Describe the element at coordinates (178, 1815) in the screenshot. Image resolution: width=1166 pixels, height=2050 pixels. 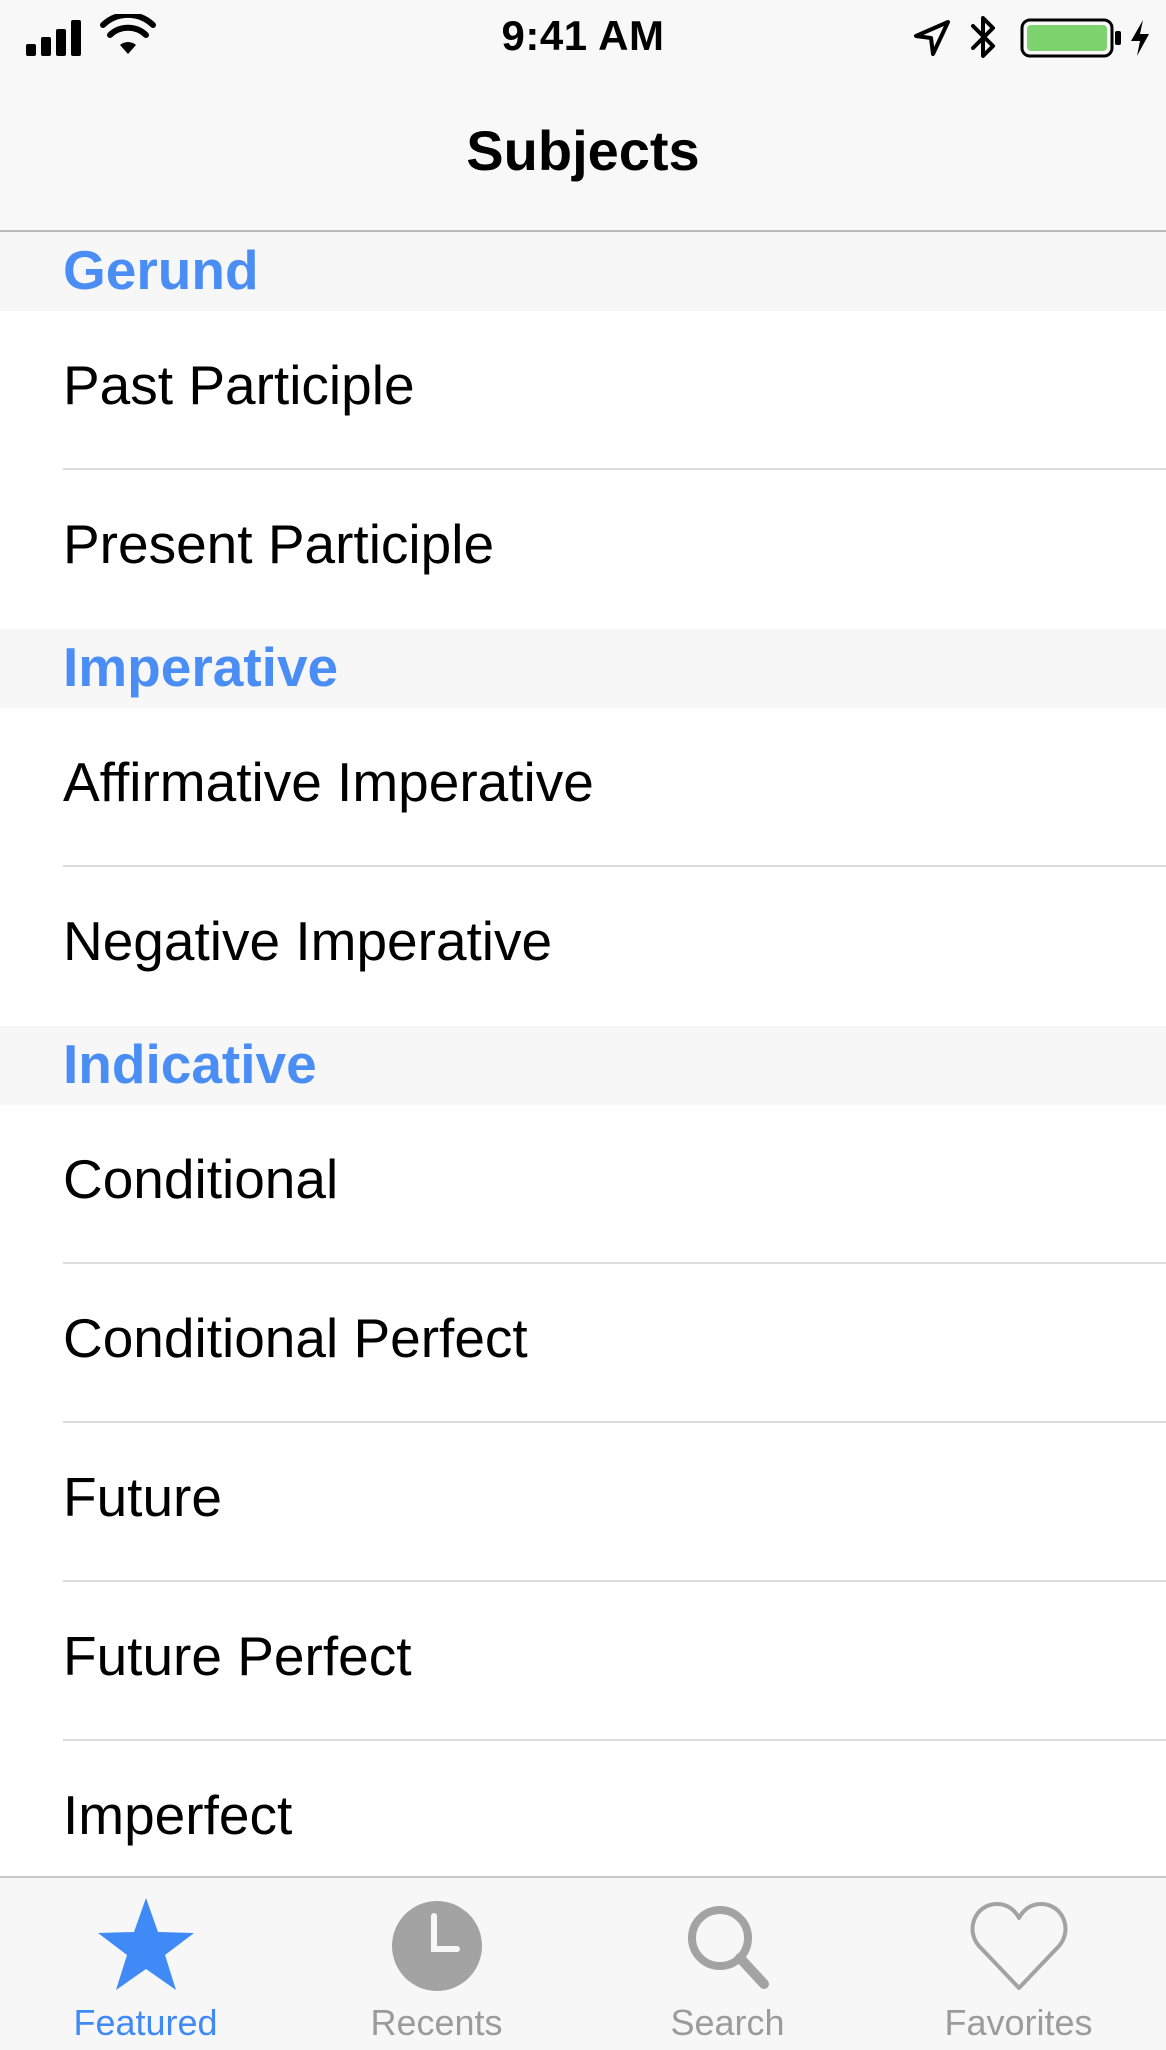
I see `list-item-label: Imperfect` at that location.